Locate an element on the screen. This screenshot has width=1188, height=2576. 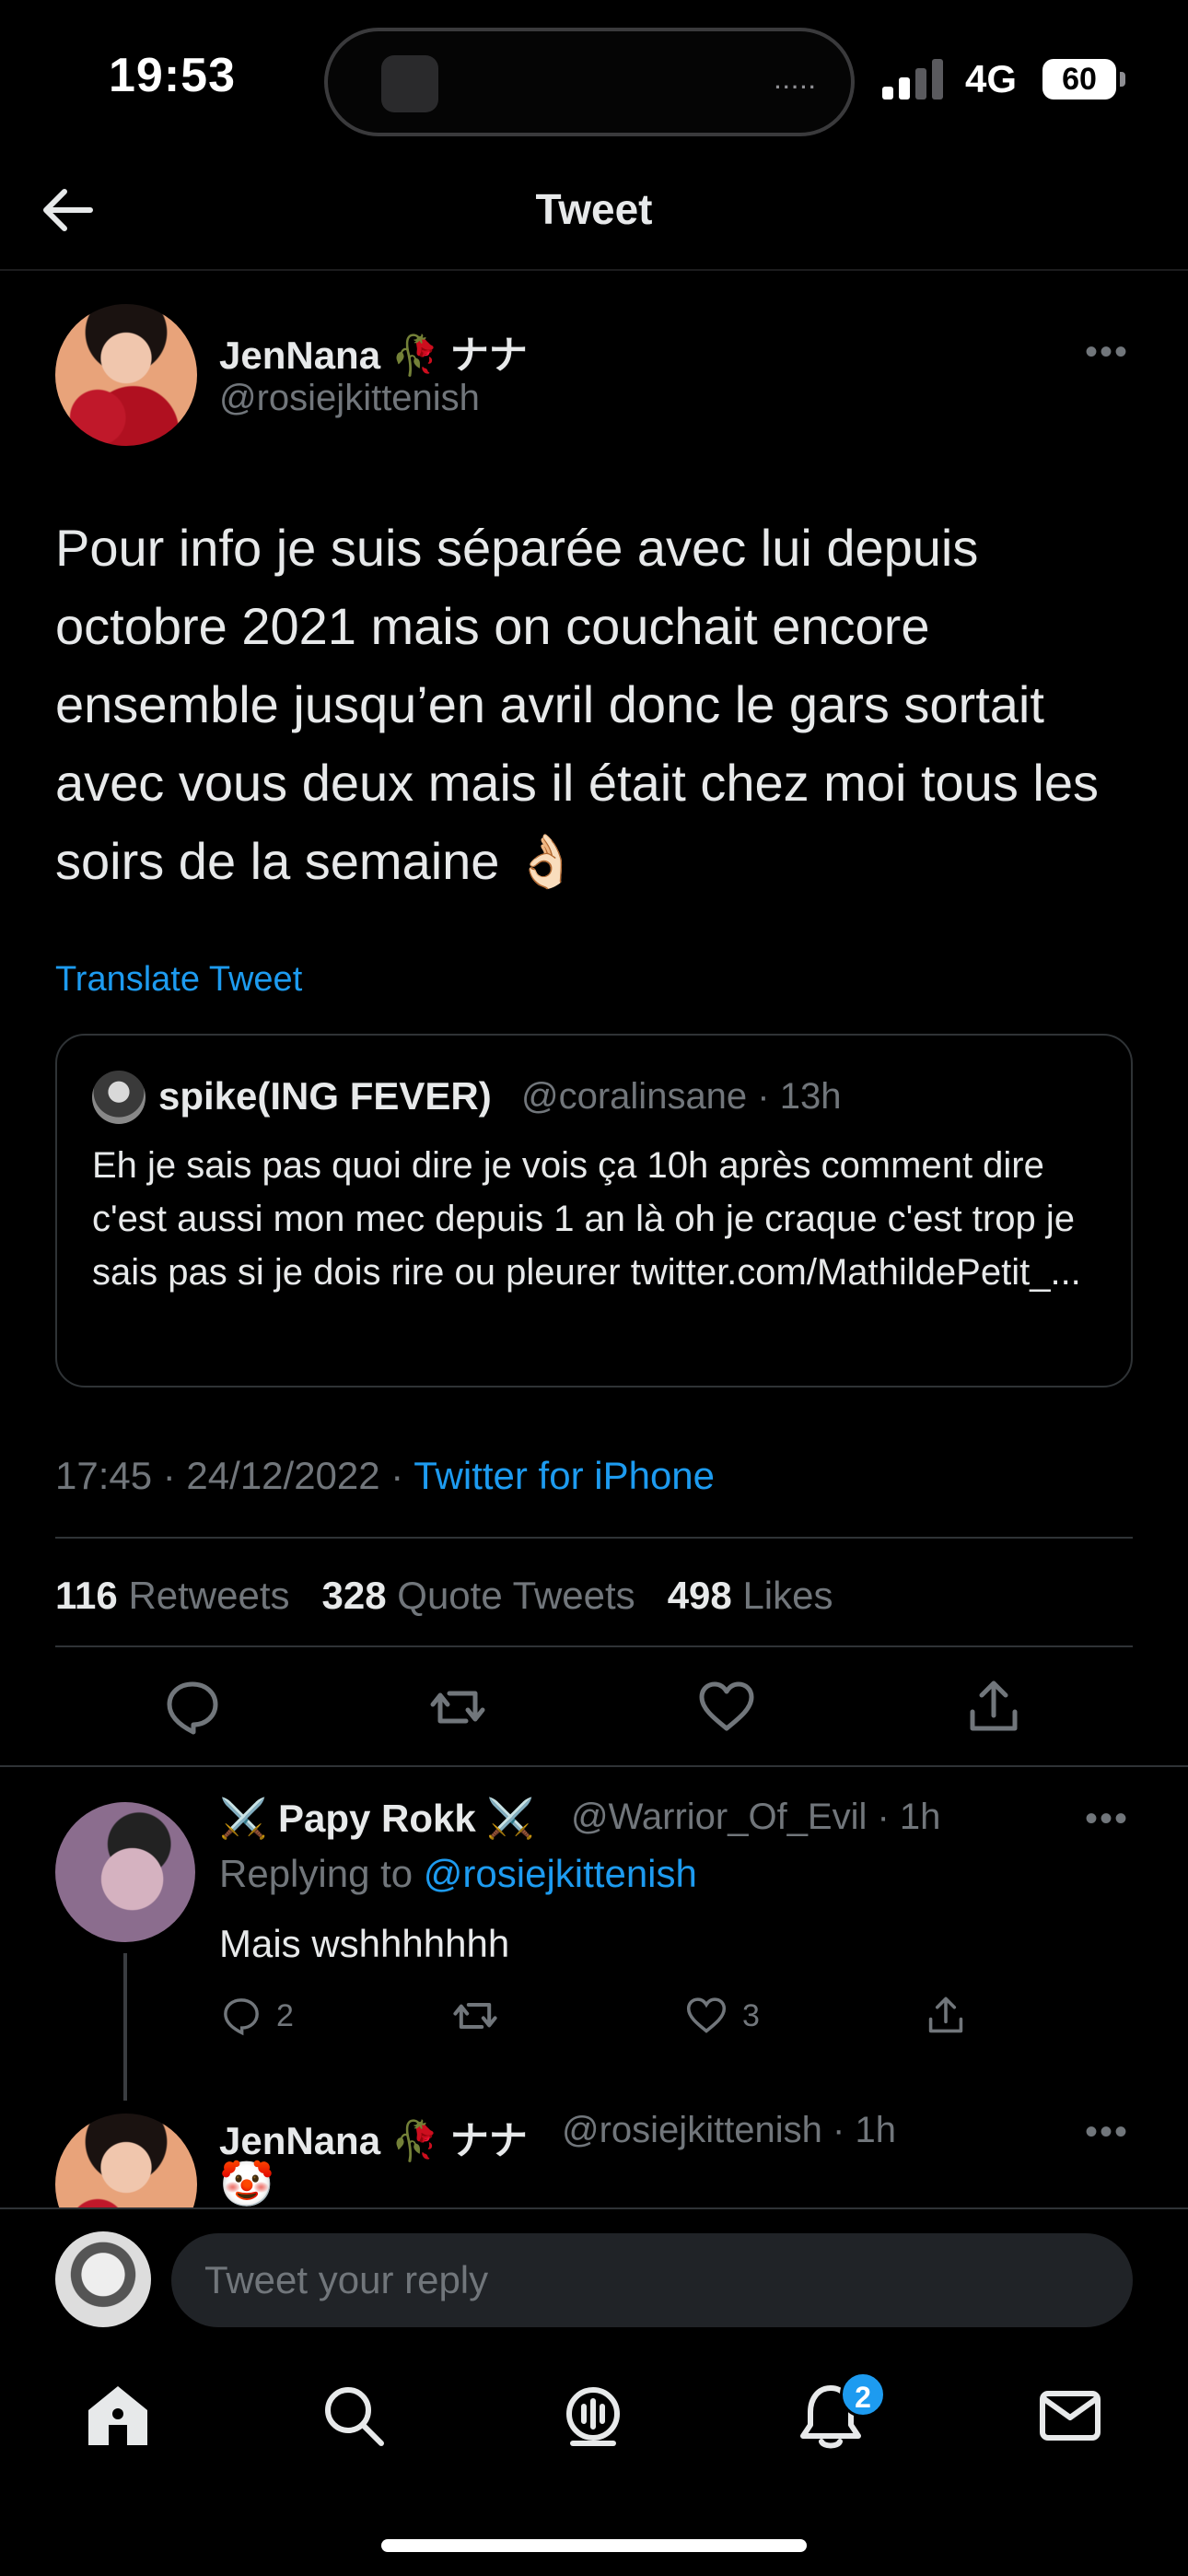
translate-tweet-link: Translate Tweet is located at coordinates (178, 980).